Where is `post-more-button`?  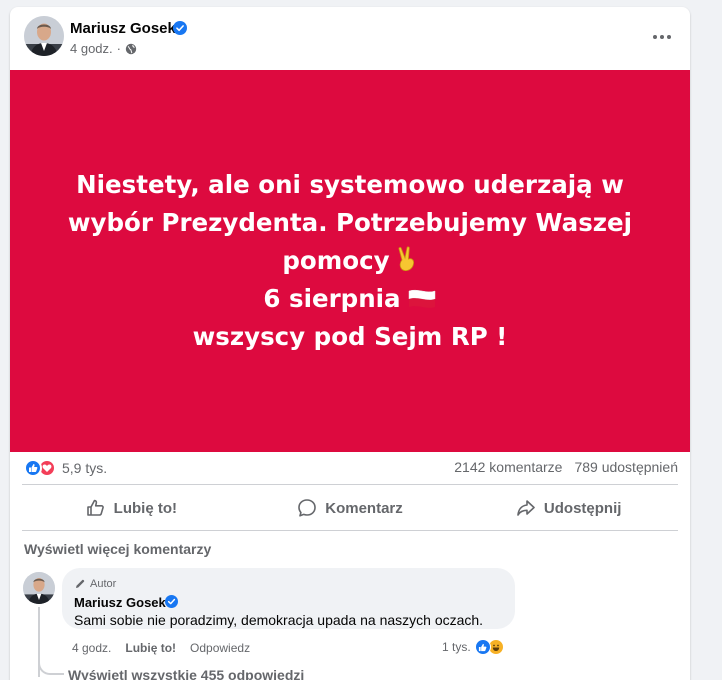
post-more-button is located at coordinates (662, 37).